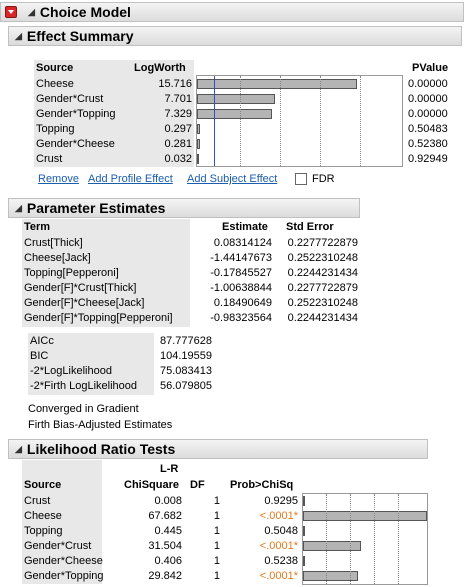 This screenshot has height=587, width=466. I want to click on effect-logworth: 0.281, so click(178, 144).